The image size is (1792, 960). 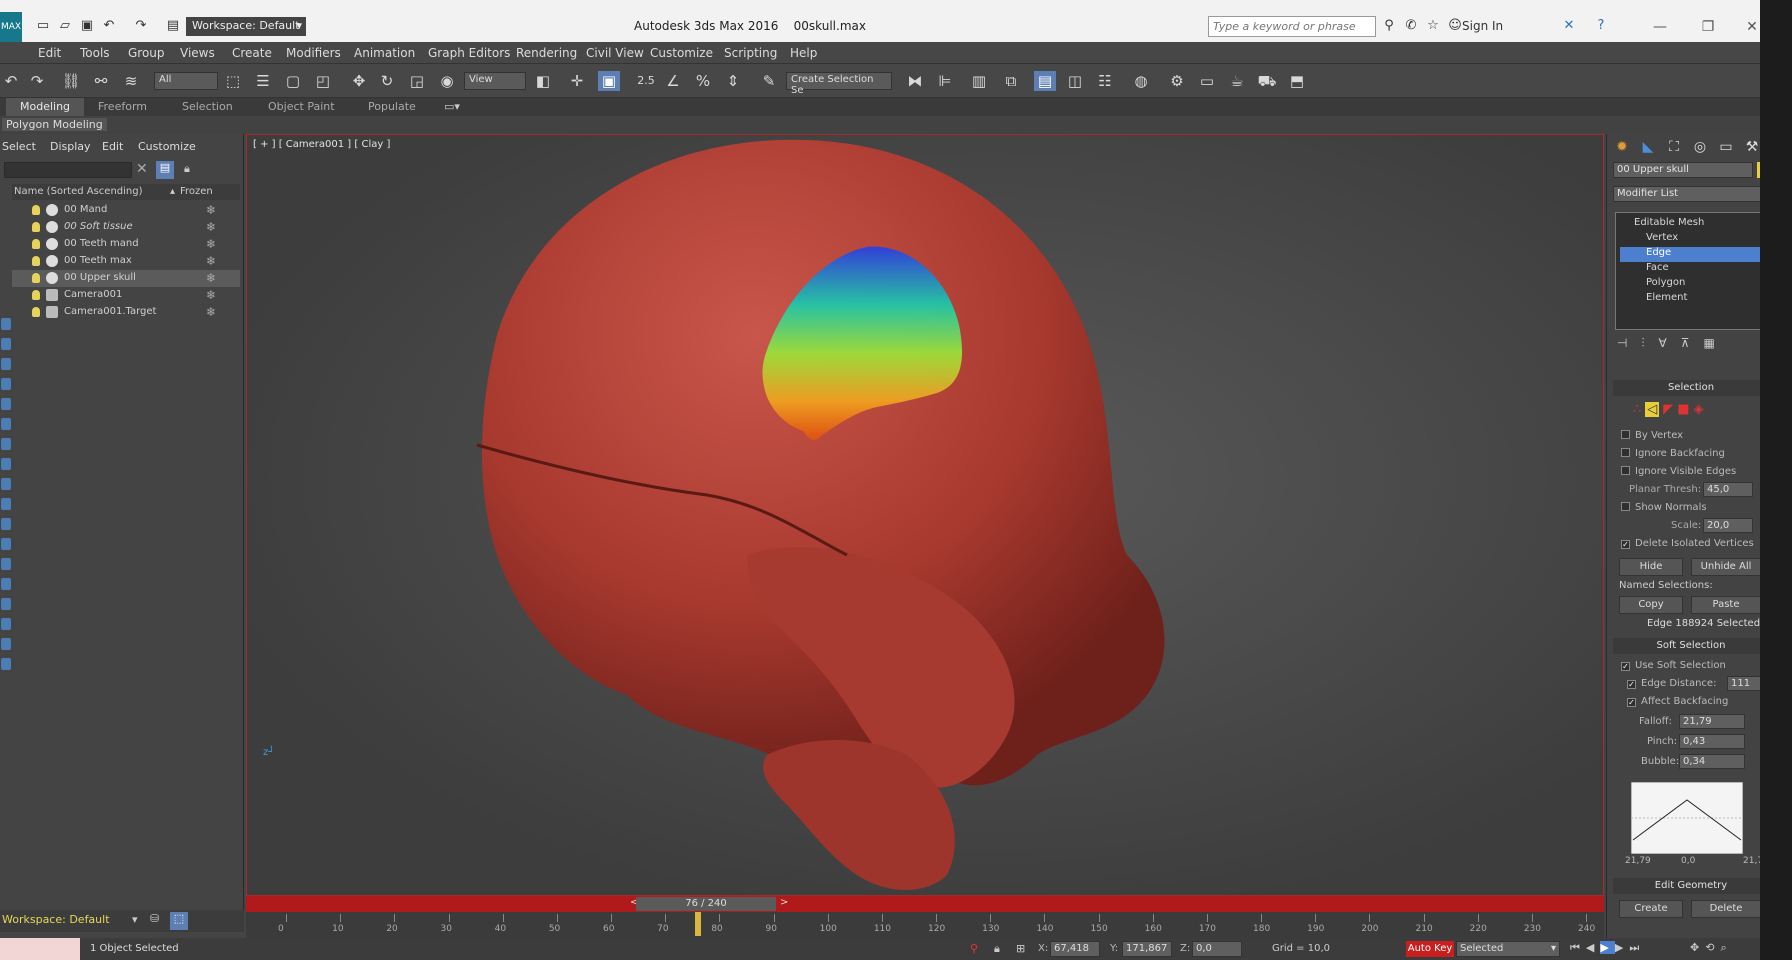 What do you see at coordinates (40, 949) in the screenshot?
I see `maxscript-listener-mini` at bounding box center [40, 949].